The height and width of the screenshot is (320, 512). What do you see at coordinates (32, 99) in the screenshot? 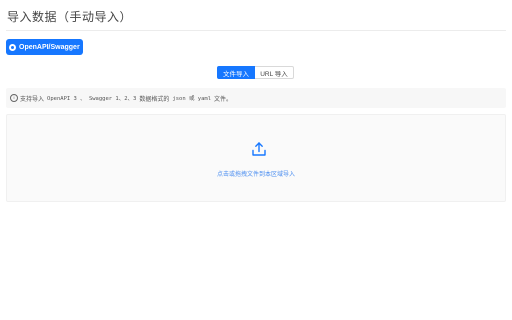
I see `notice-prefix: 支持导入` at bounding box center [32, 99].